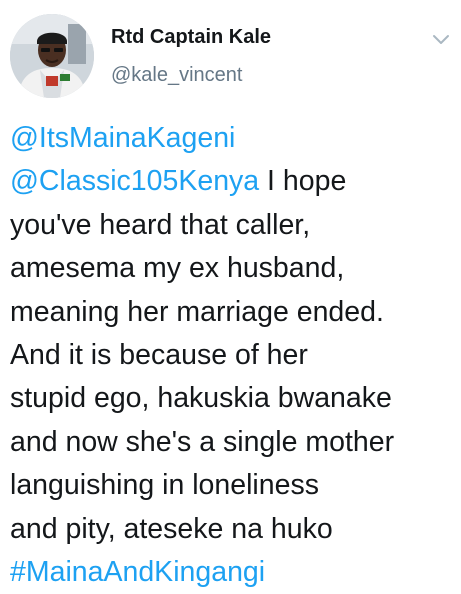  I want to click on tweet-line: you've heard that caller,, so click(160, 224).